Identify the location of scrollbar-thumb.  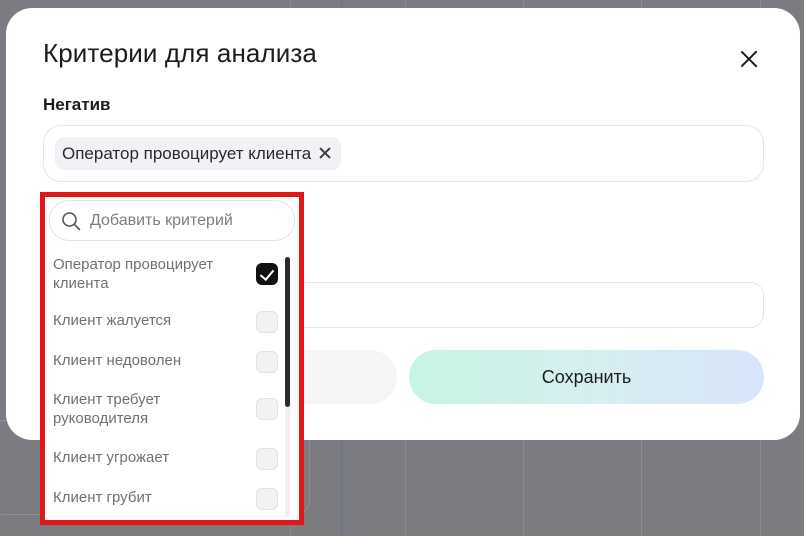
(287, 332).